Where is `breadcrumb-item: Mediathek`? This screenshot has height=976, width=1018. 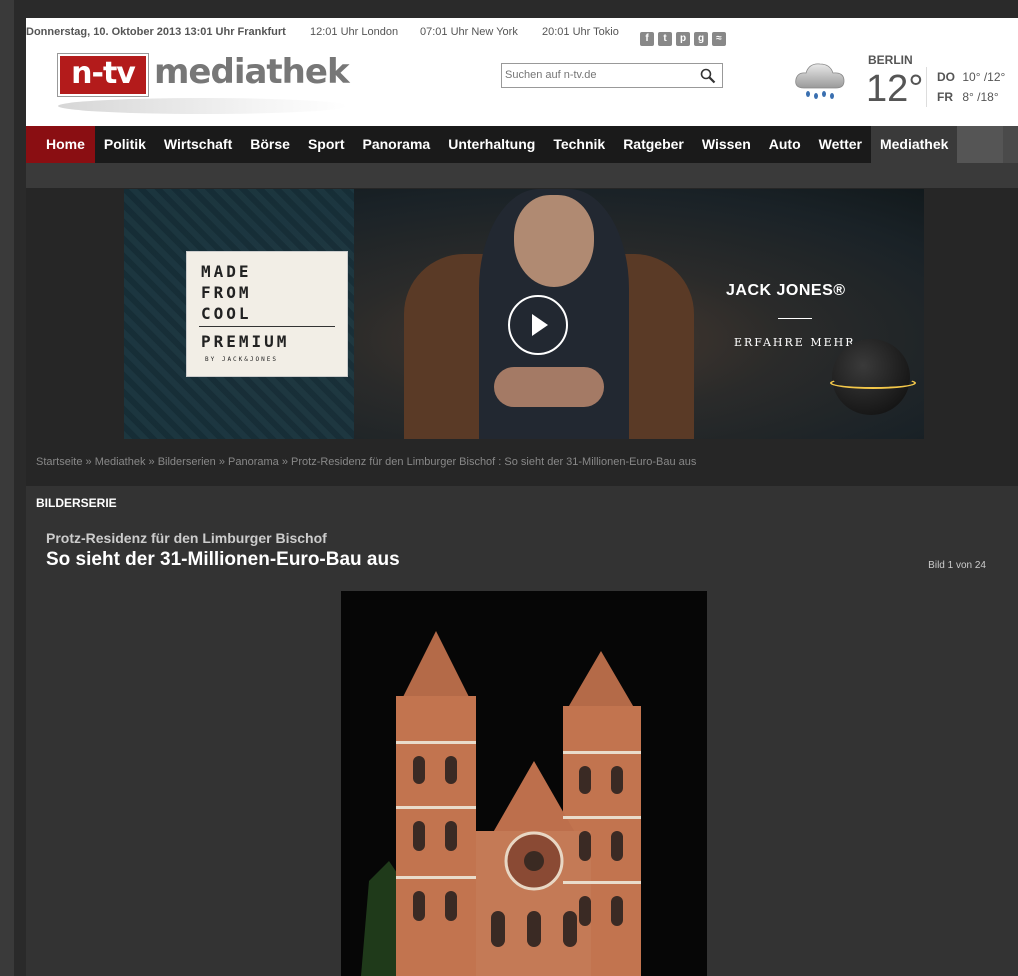 breadcrumb-item: Mediathek is located at coordinates (120, 462).